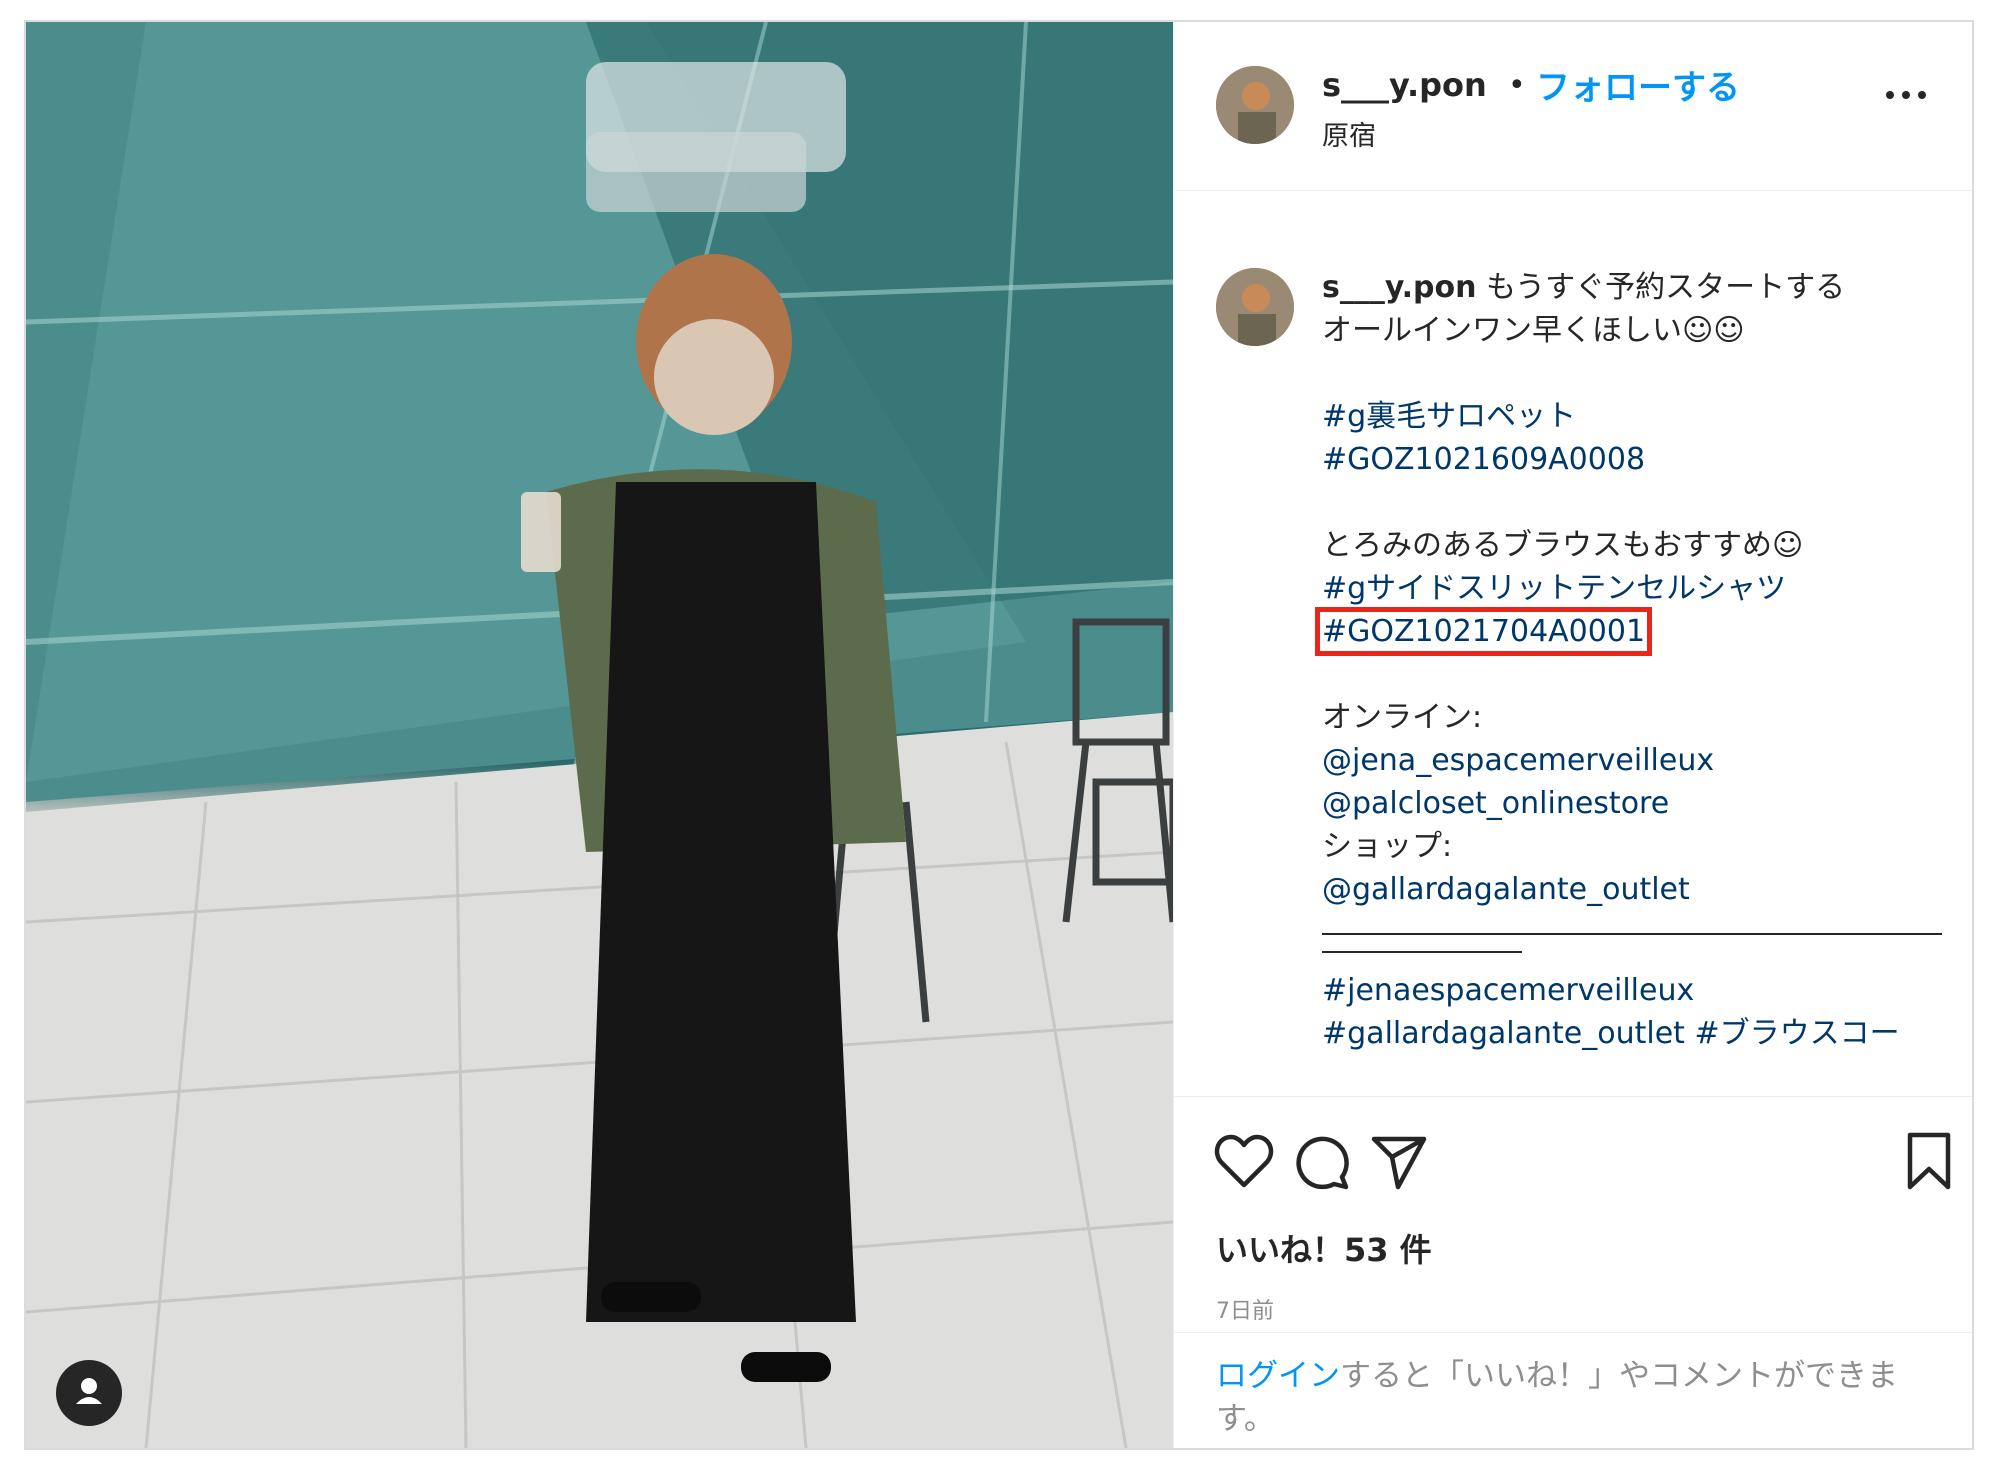 The height and width of the screenshot is (1478, 2000). What do you see at coordinates (1245, 1309) in the screenshot?
I see `post-timestamp: 7日前` at bounding box center [1245, 1309].